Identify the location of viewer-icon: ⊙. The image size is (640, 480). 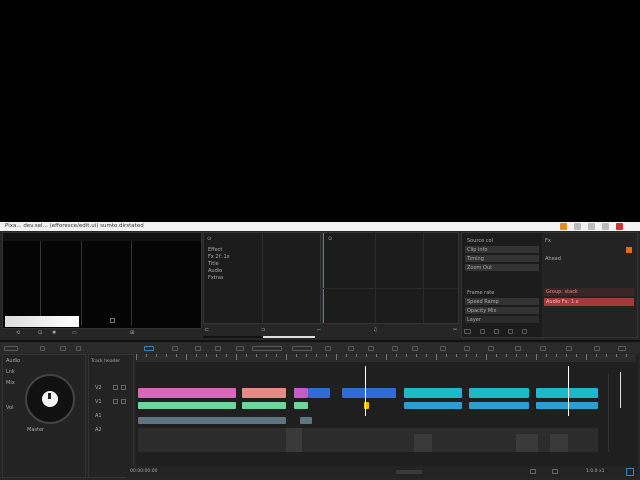
(330, 239).